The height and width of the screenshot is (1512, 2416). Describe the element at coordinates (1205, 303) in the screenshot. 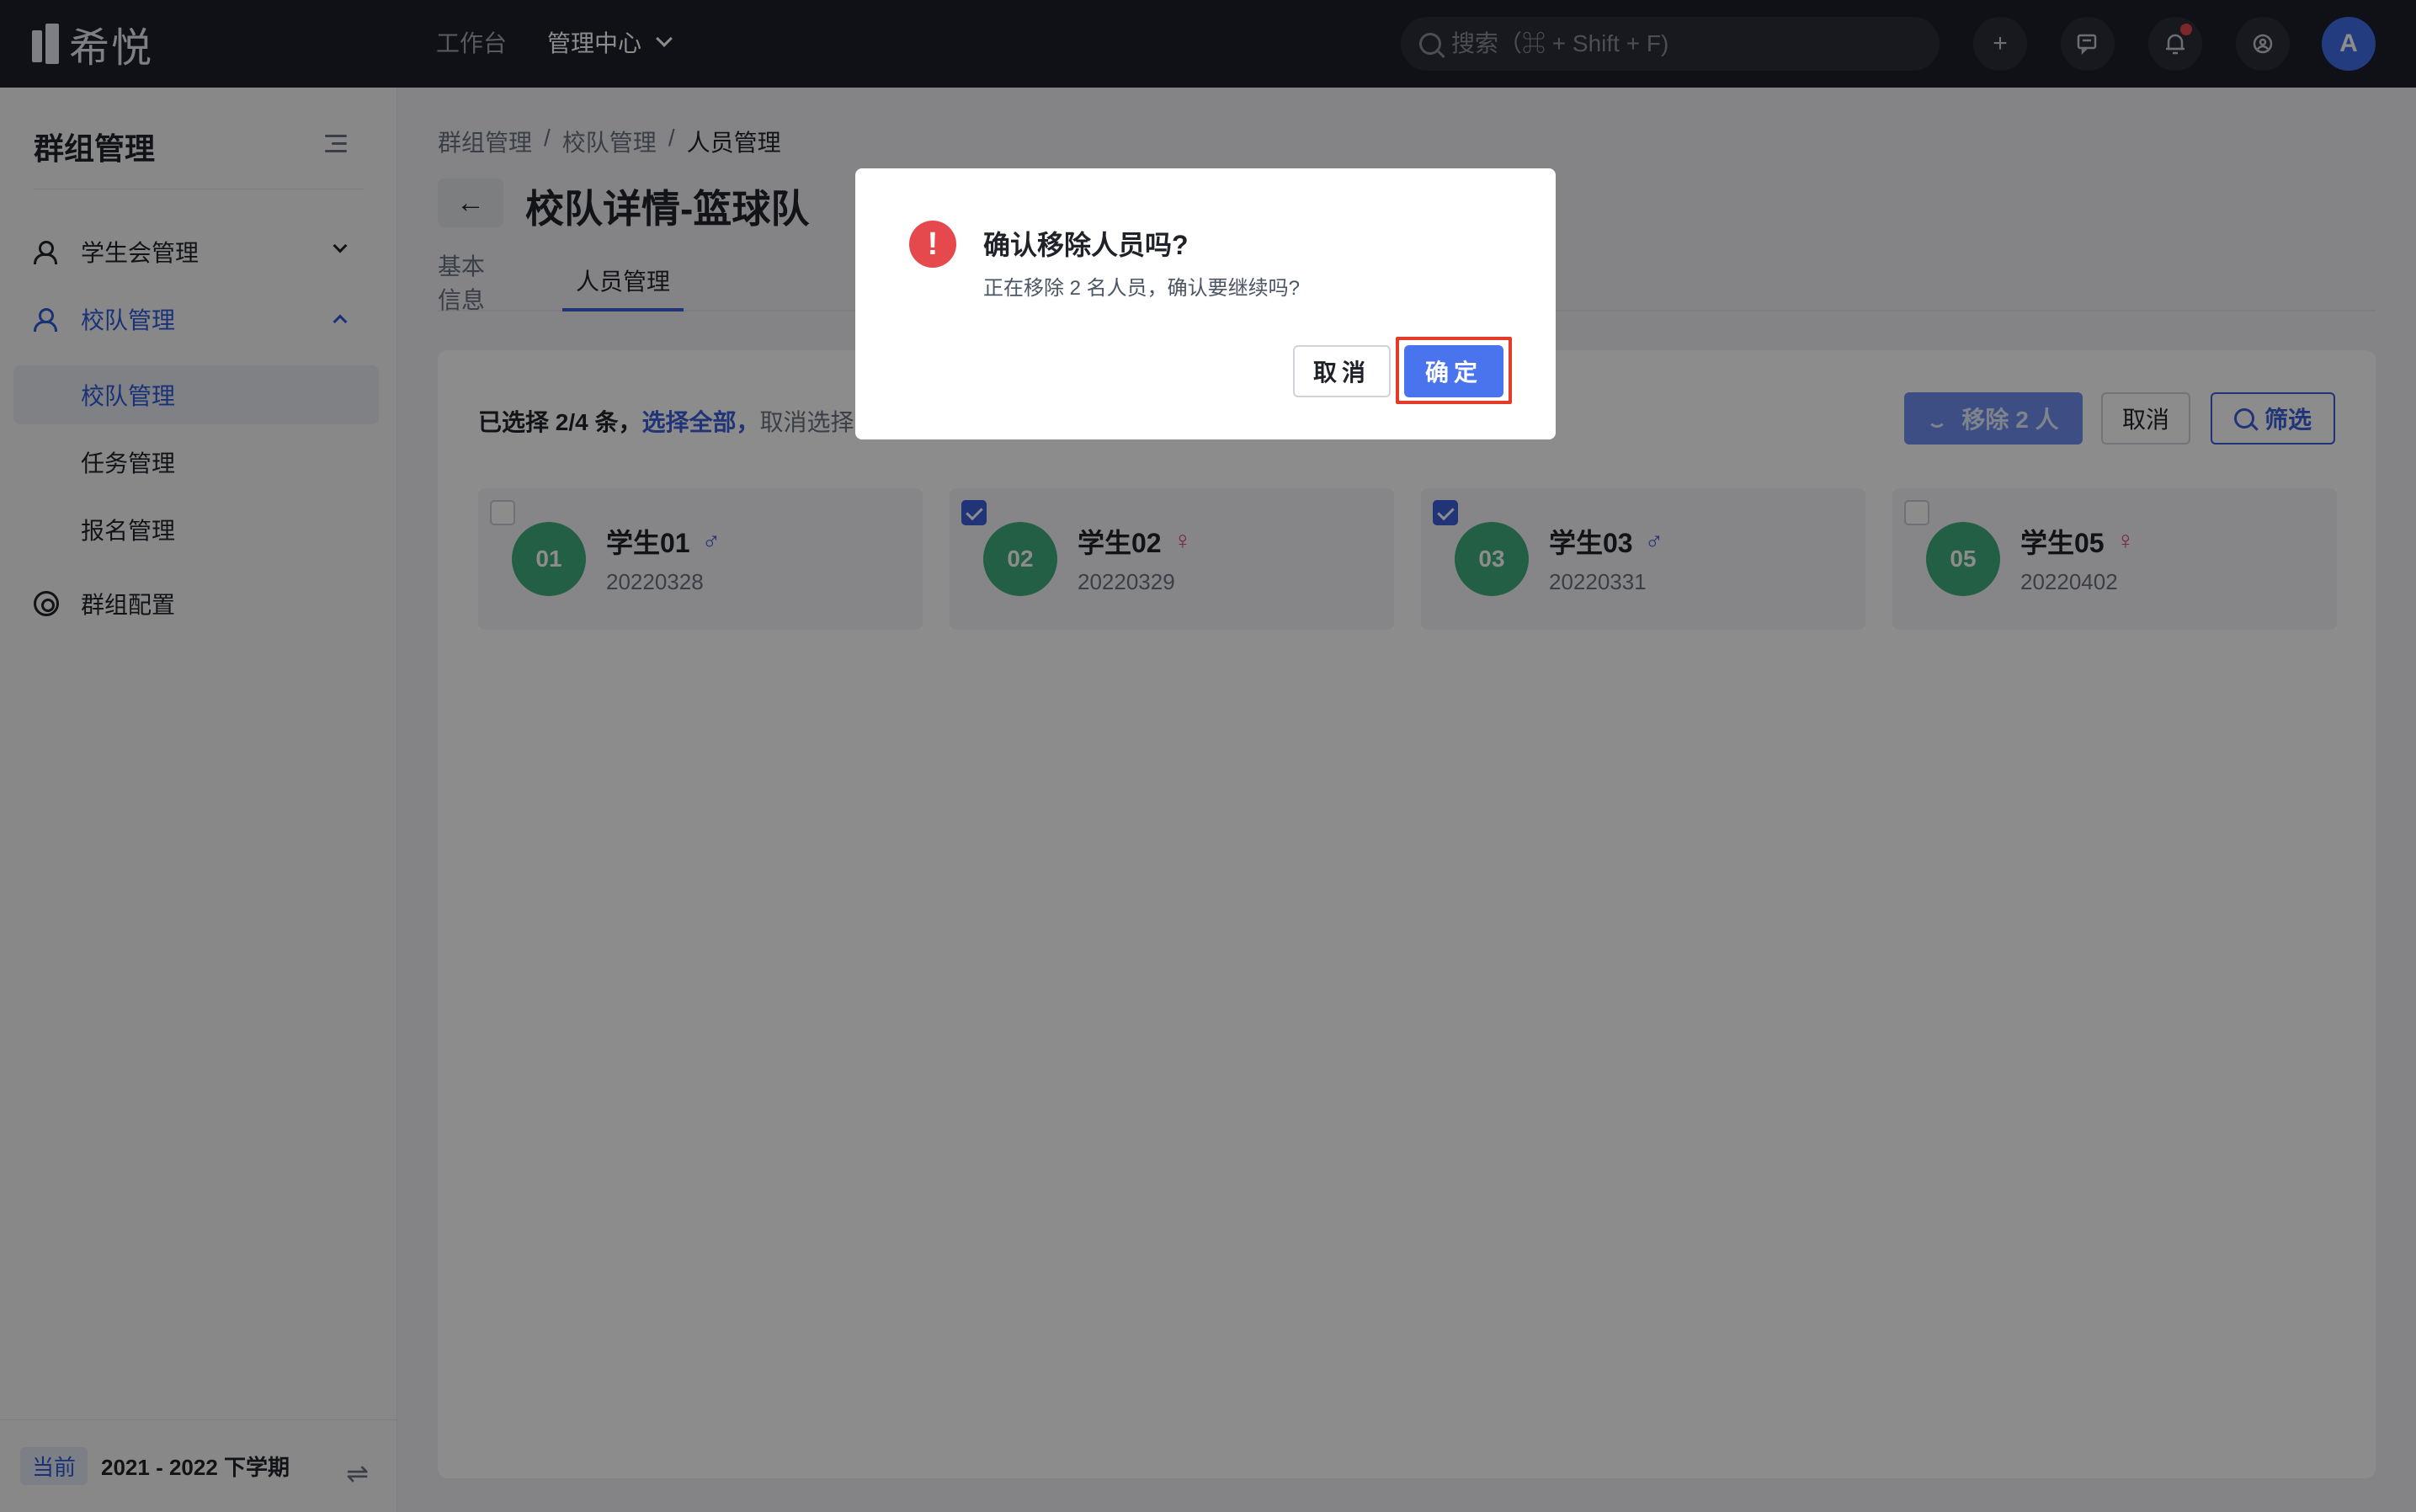

I see `confirm-dialog: ! 确认移除人员吗? 正在移除 2 名人员，确认要继续吗? 取消 确定` at that location.